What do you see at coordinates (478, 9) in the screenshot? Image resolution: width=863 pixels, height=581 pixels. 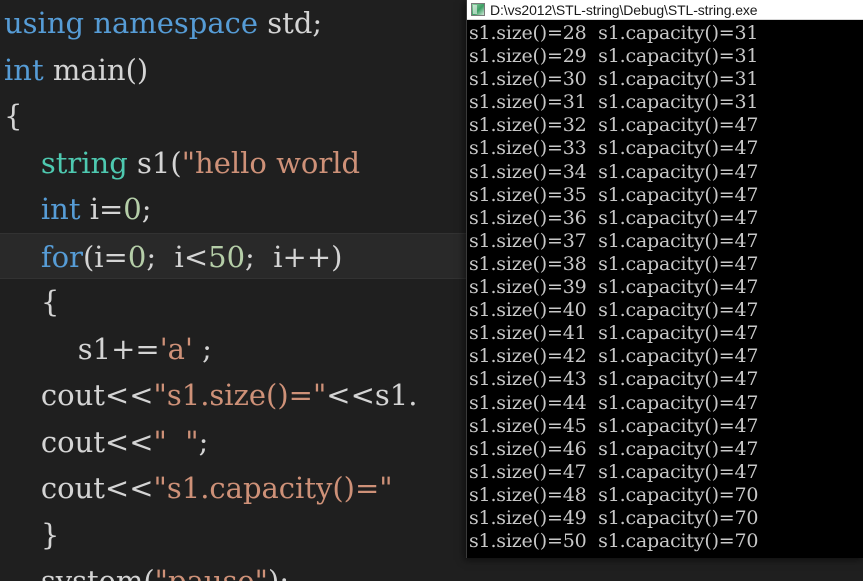 I see `console-app-icon` at bounding box center [478, 9].